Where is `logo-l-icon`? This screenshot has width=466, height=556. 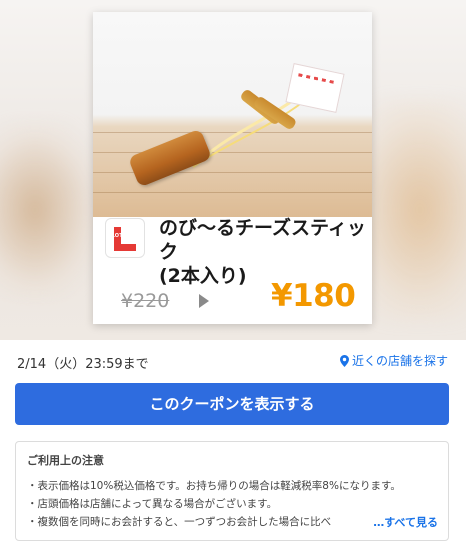
logo-l-icon is located at coordinates (125, 239).